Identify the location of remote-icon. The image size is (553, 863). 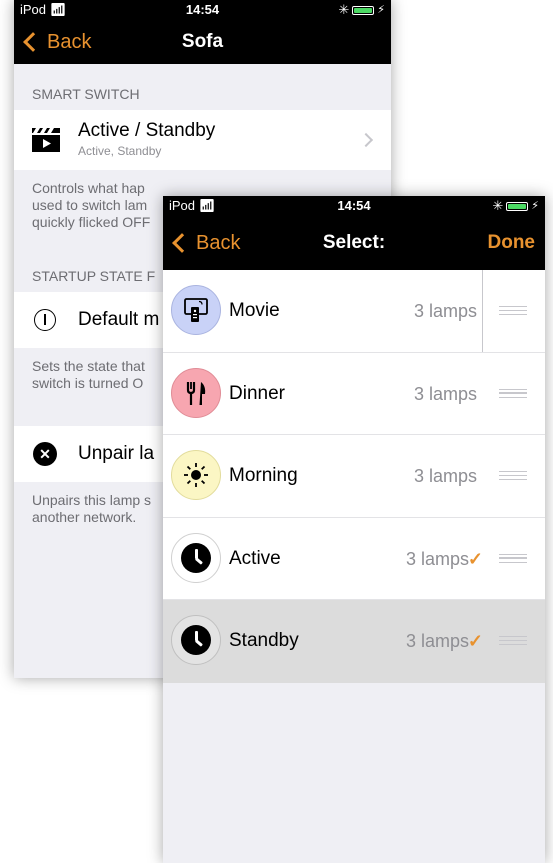
(196, 310).